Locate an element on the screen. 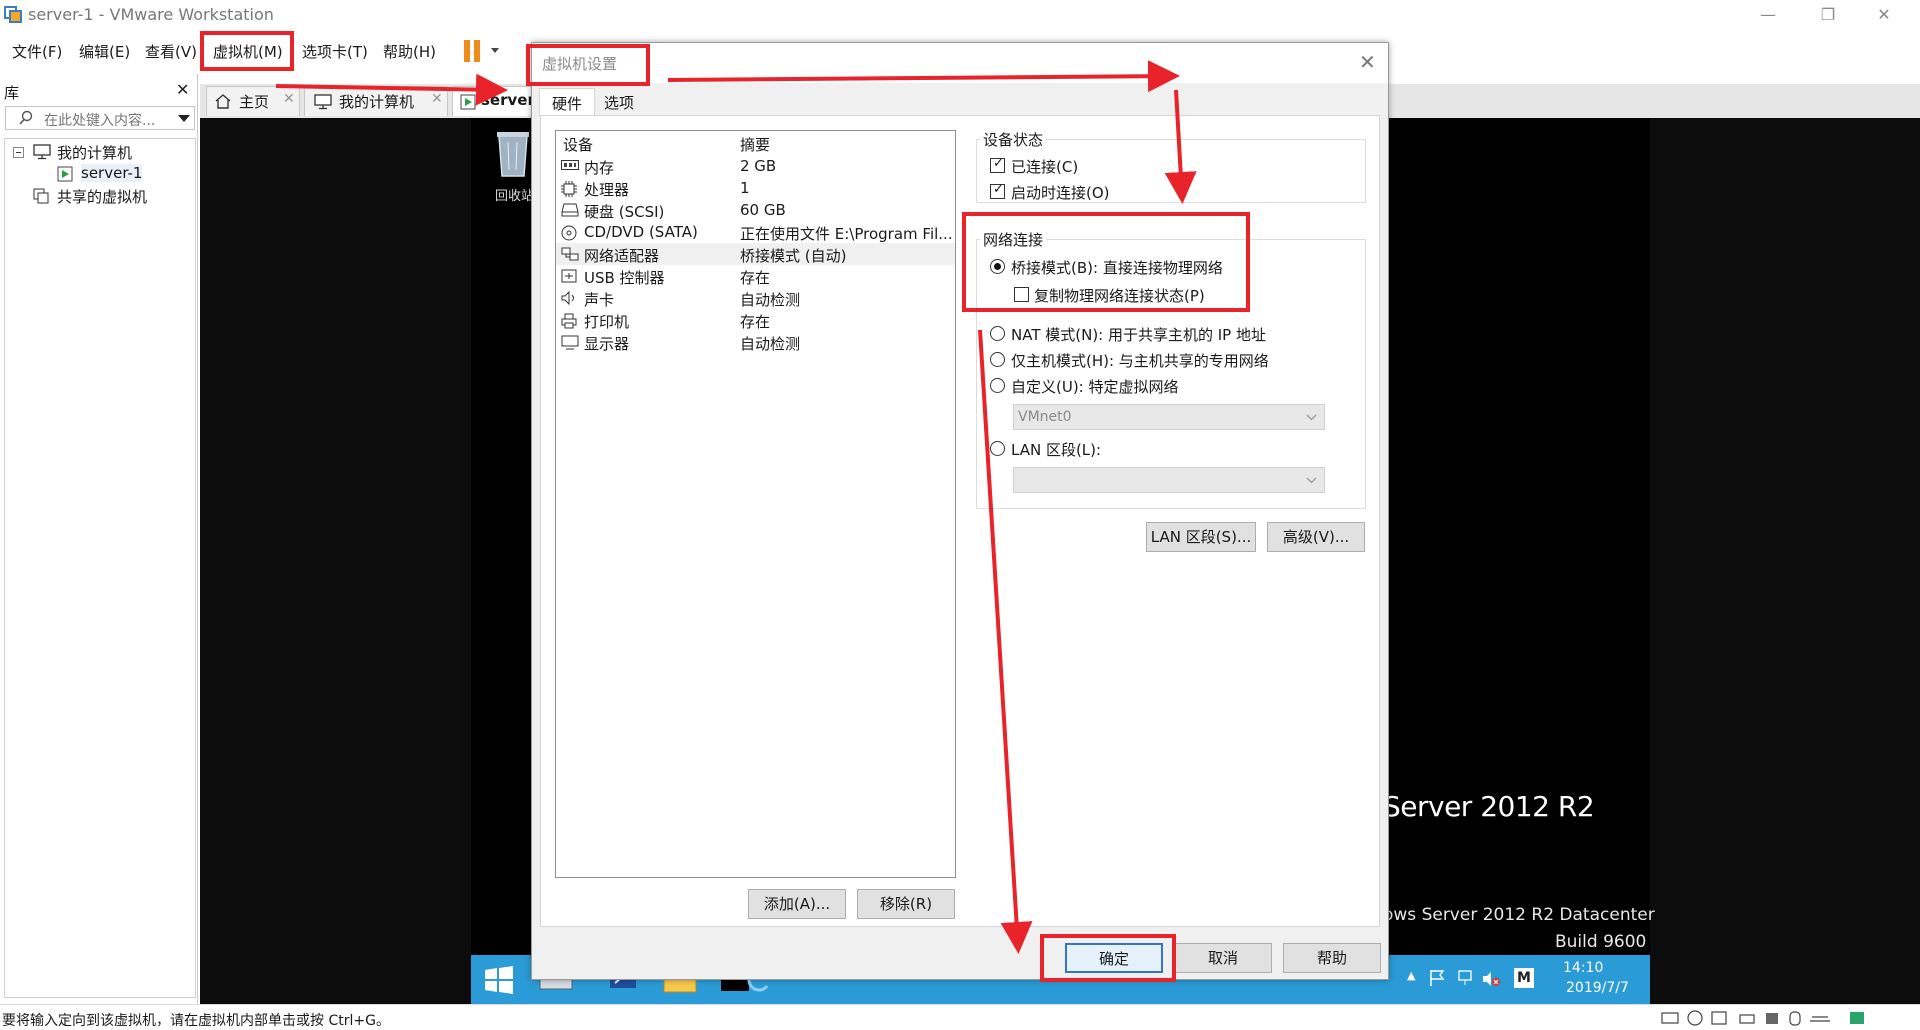 This screenshot has height=1030, width=1920. arrow-down-to-ok is located at coordinates (1005, 641).